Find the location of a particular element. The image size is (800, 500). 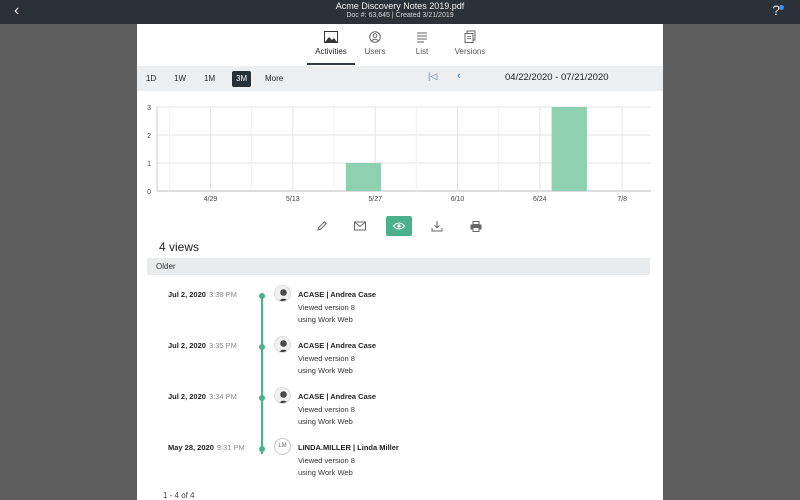

chart-x-tick-label: 5/13 is located at coordinates (293, 199).